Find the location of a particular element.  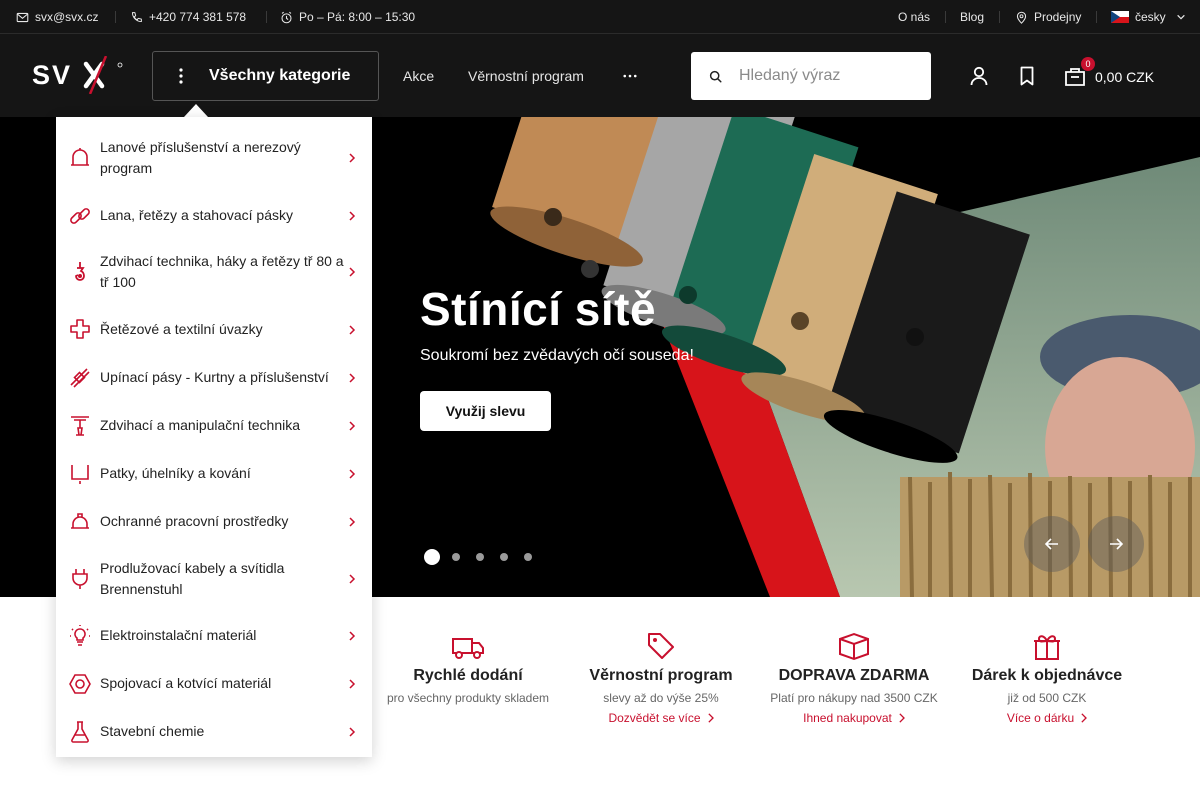

feature-link-label: Ihned nakupovat is located at coordinates (847, 718).